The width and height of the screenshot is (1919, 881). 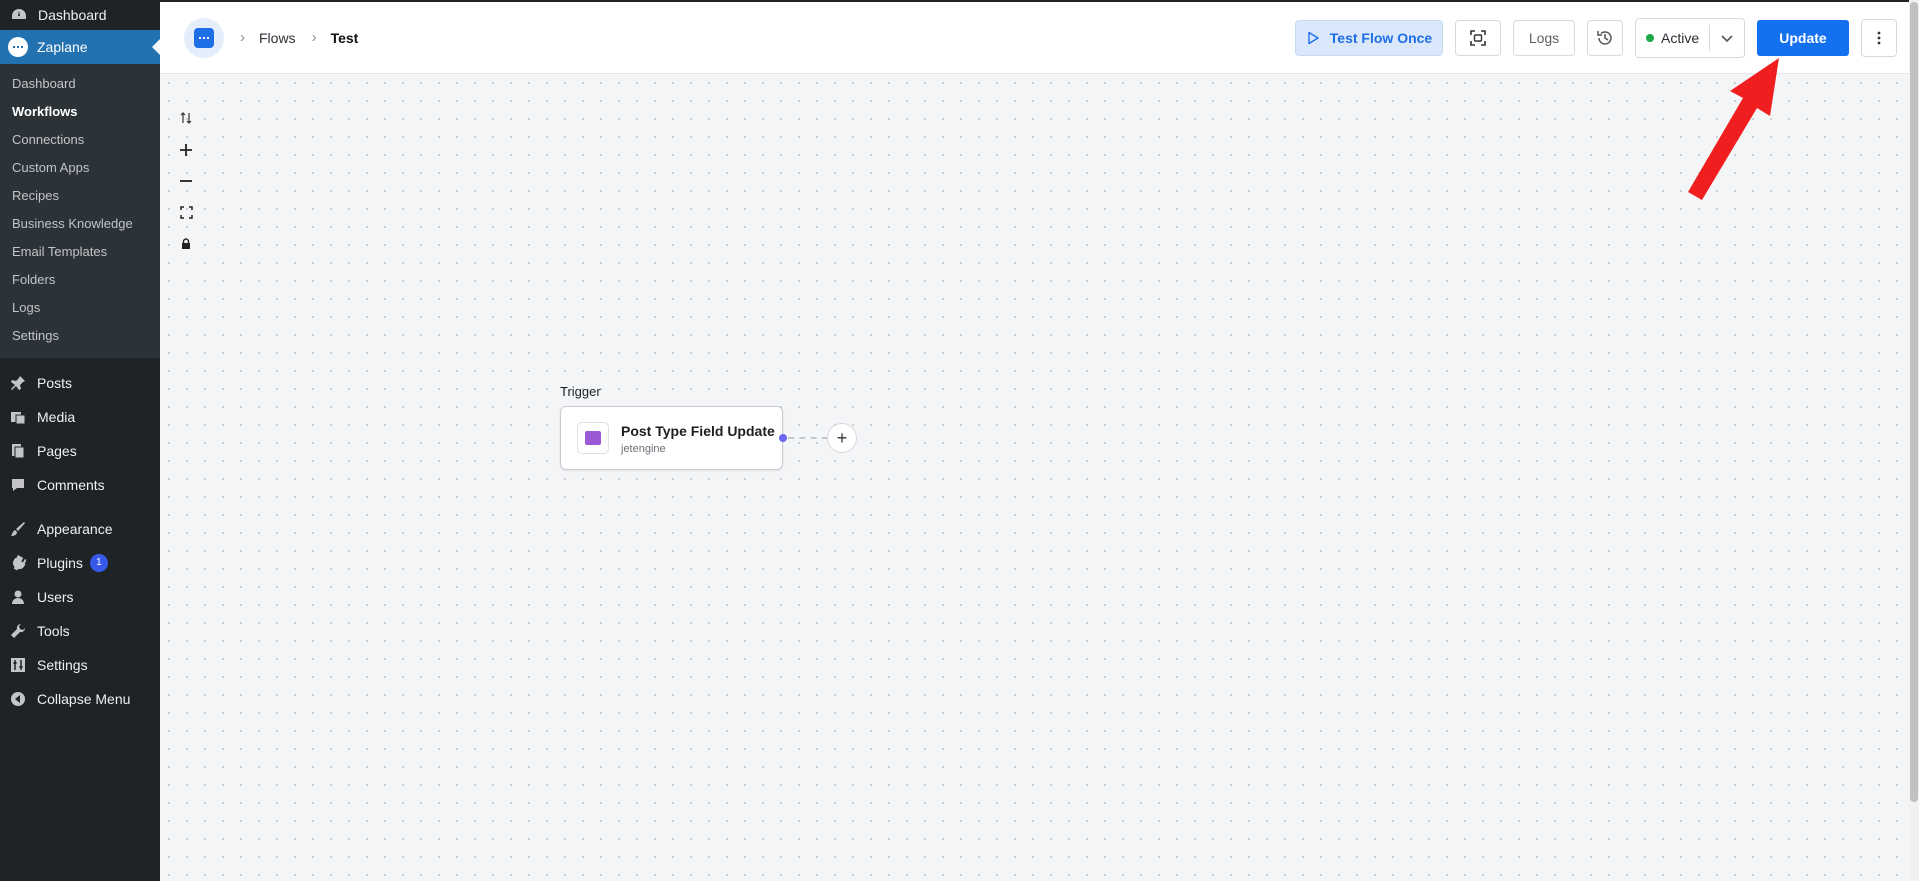 What do you see at coordinates (80, 168) in the screenshot?
I see `submenu-custom-apps: Custom Apps` at bounding box center [80, 168].